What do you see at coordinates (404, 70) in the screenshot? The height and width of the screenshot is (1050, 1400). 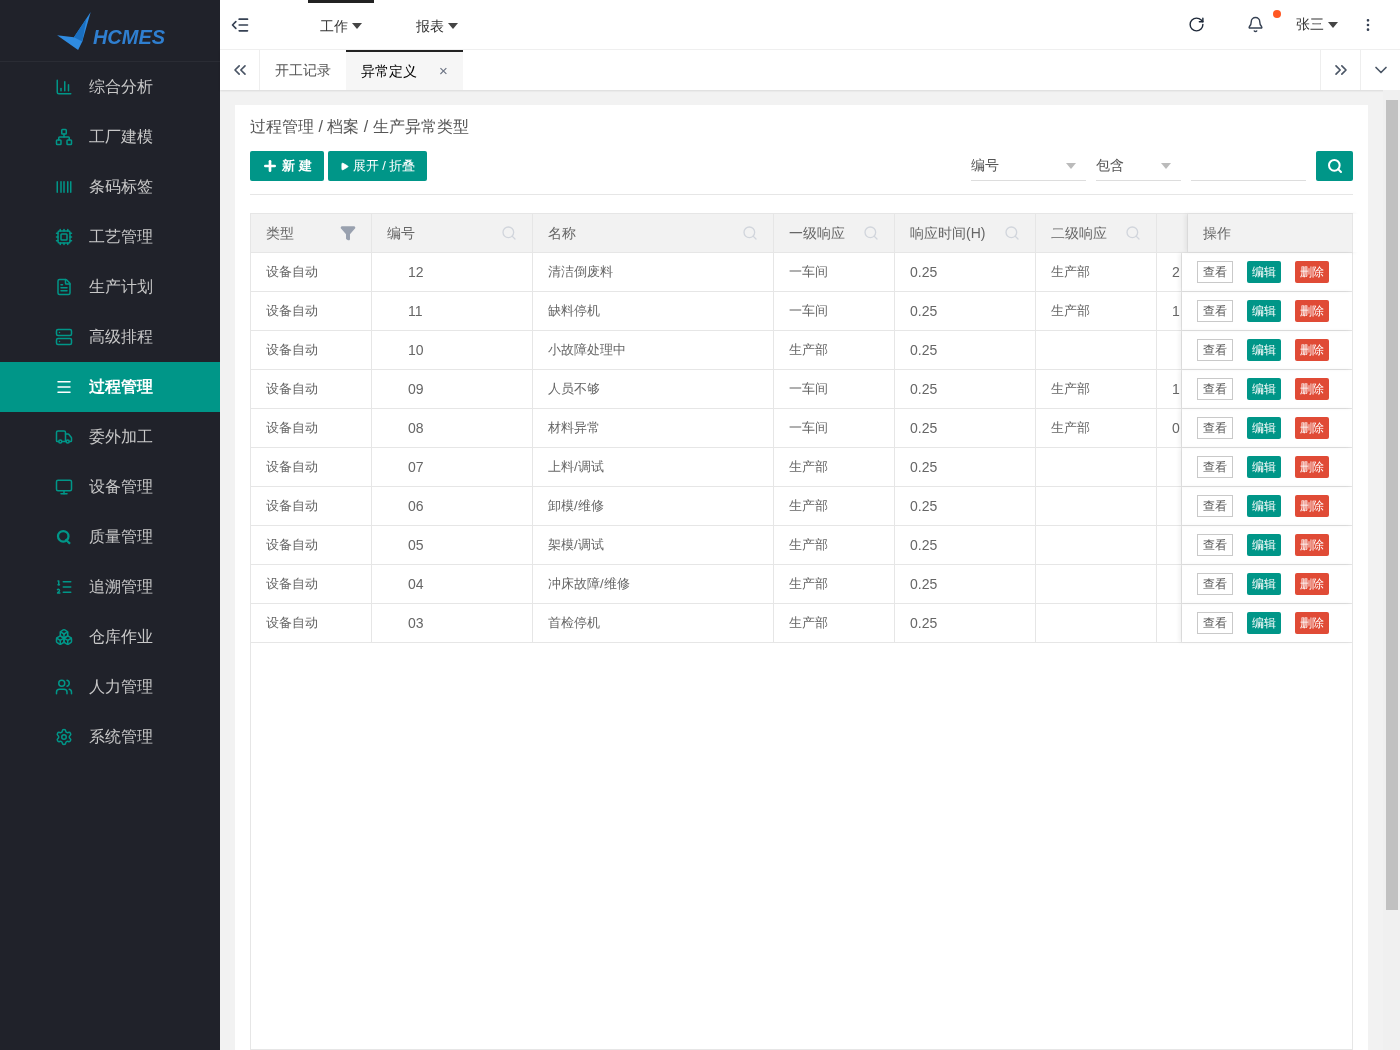 I see `page-tab: 异常定义 ×` at bounding box center [404, 70].